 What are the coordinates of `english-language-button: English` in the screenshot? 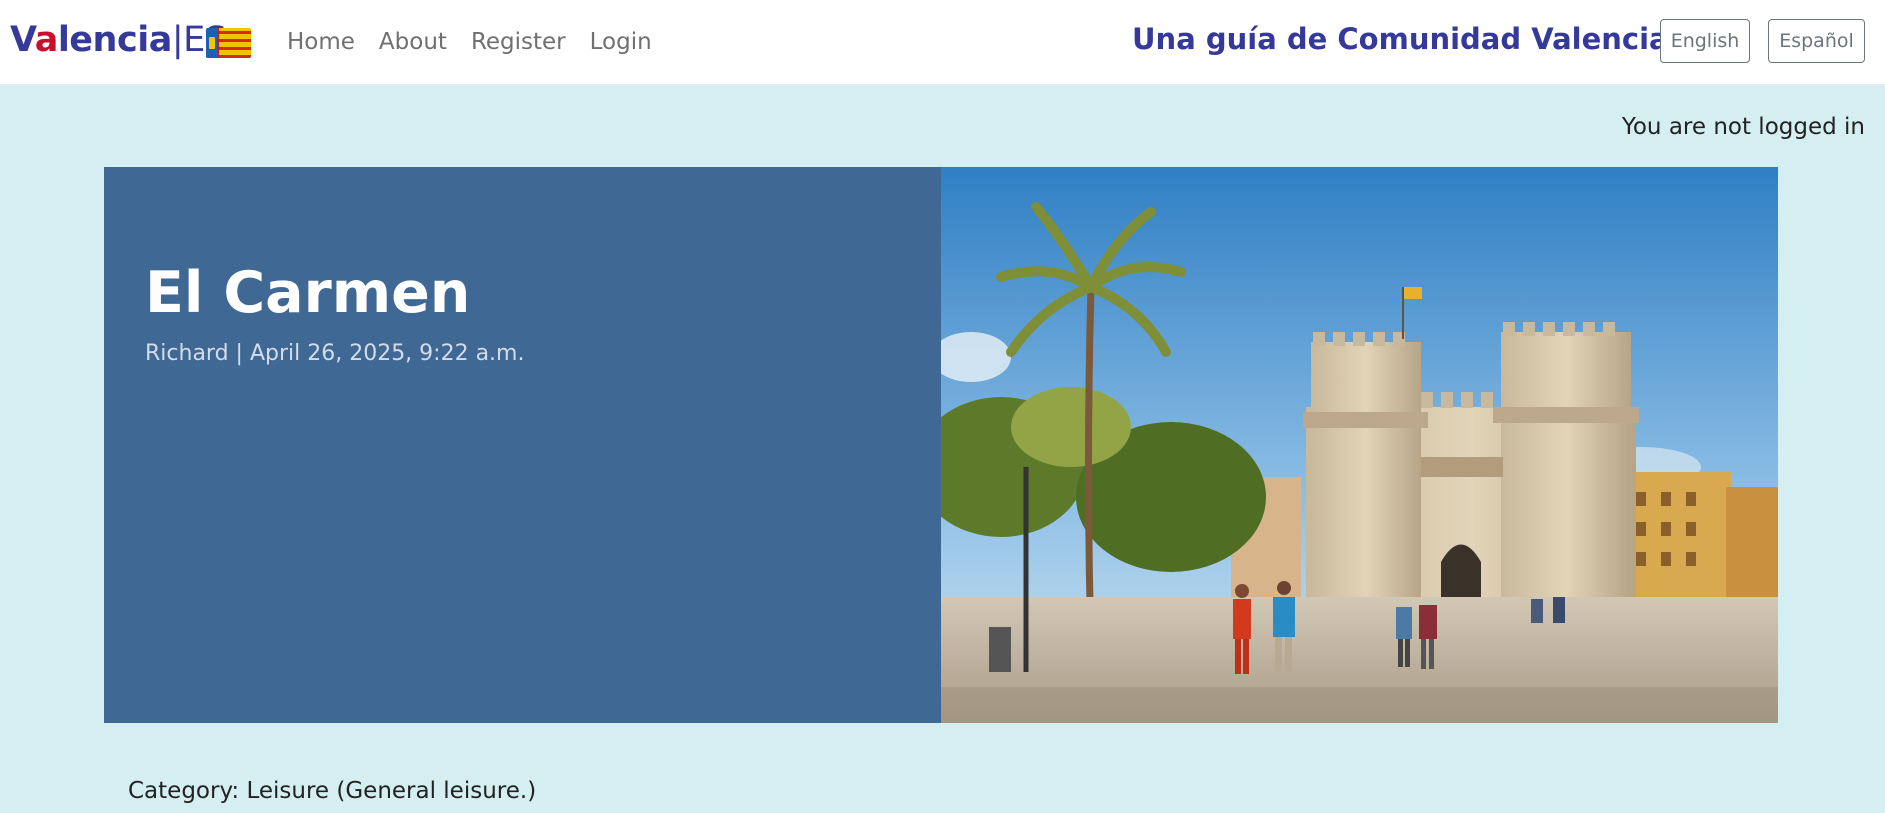 It's located at (1705, 41).